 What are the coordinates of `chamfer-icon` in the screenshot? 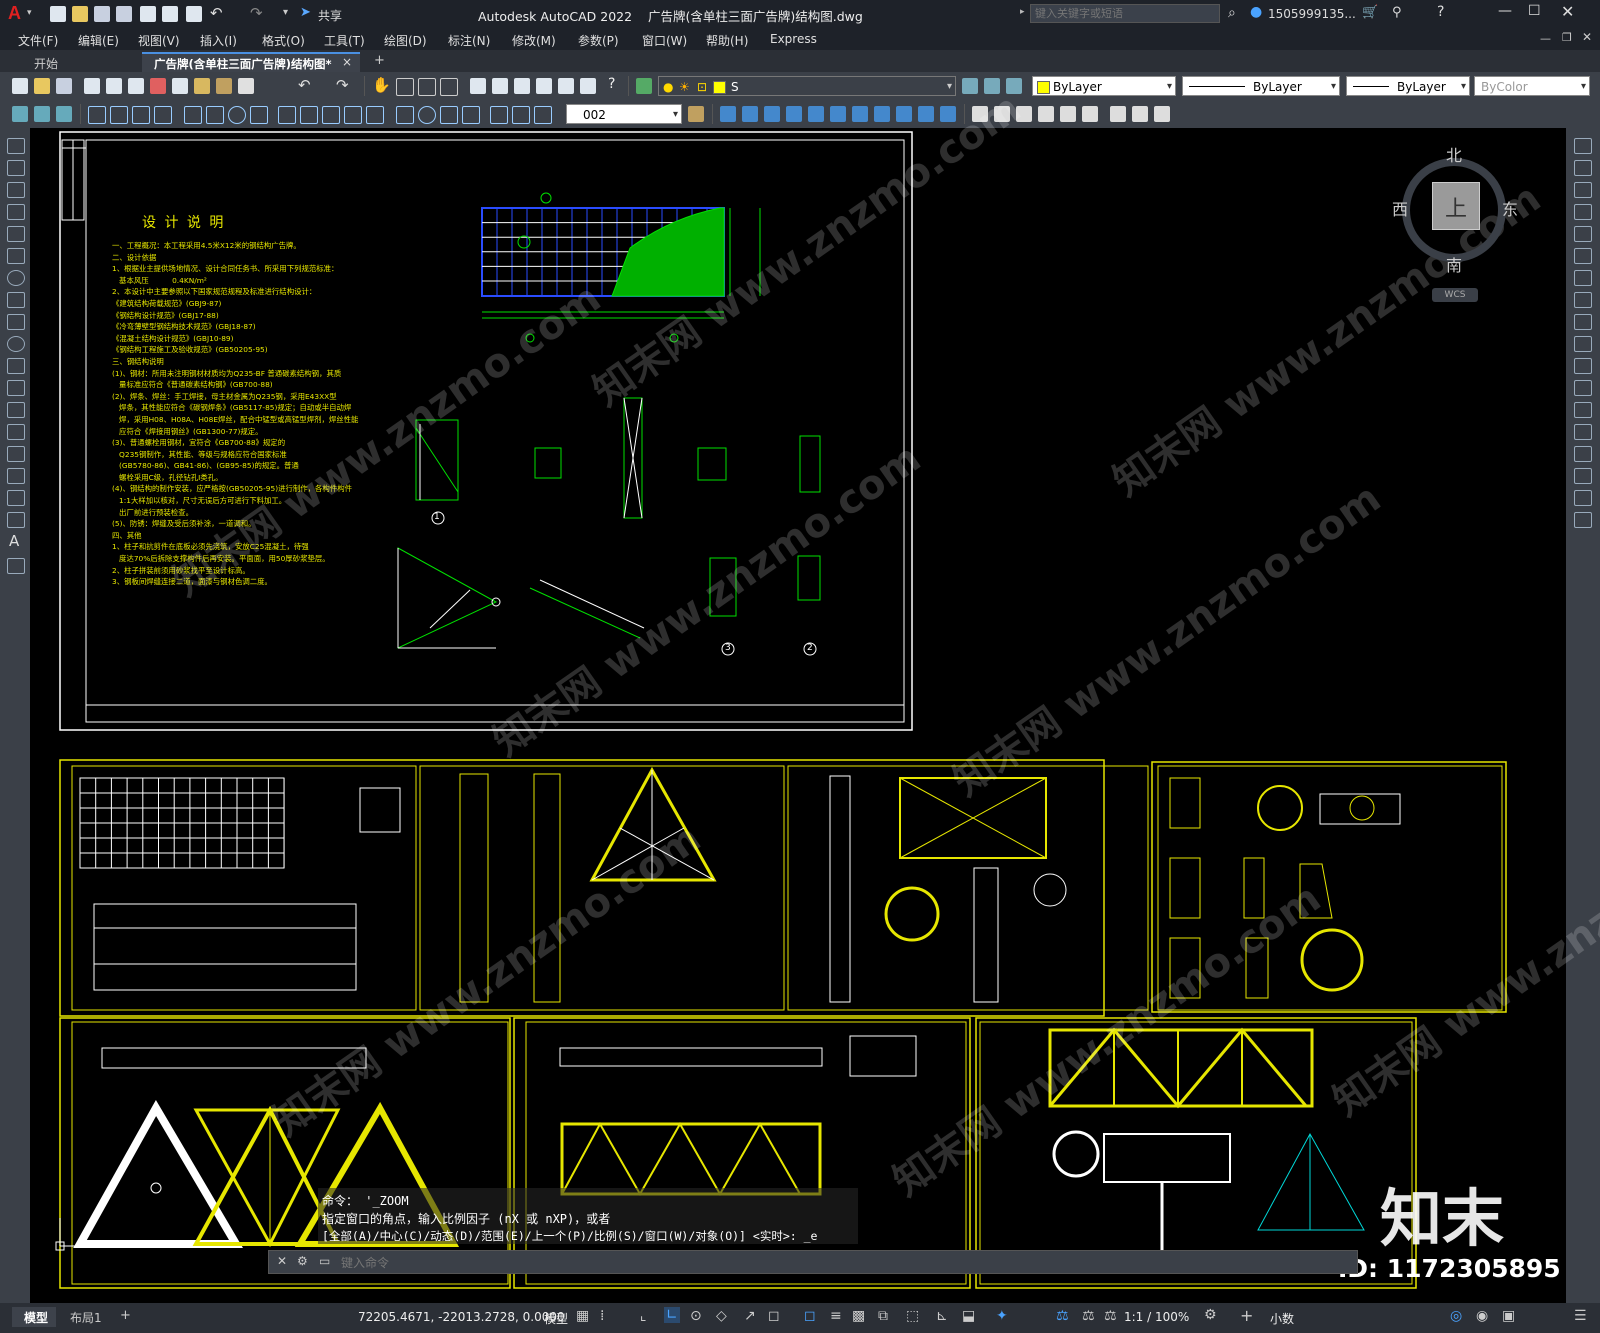 It's located at (1583, 454).